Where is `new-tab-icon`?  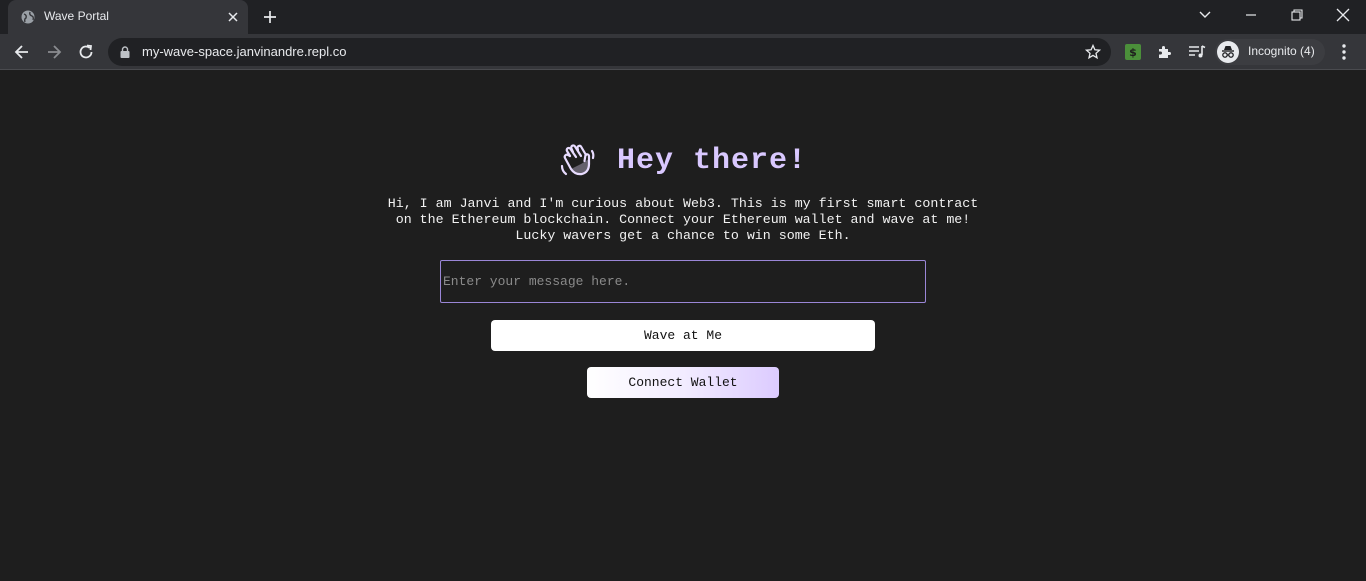
new-tab-icon is located at coordinates (270, 17).